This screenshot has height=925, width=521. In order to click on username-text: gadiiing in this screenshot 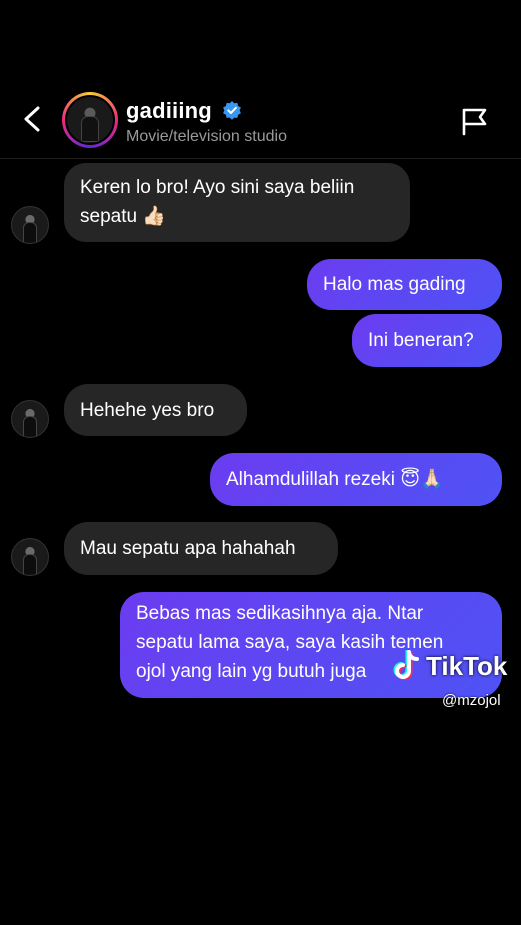, I will do `click(169, 110)`.